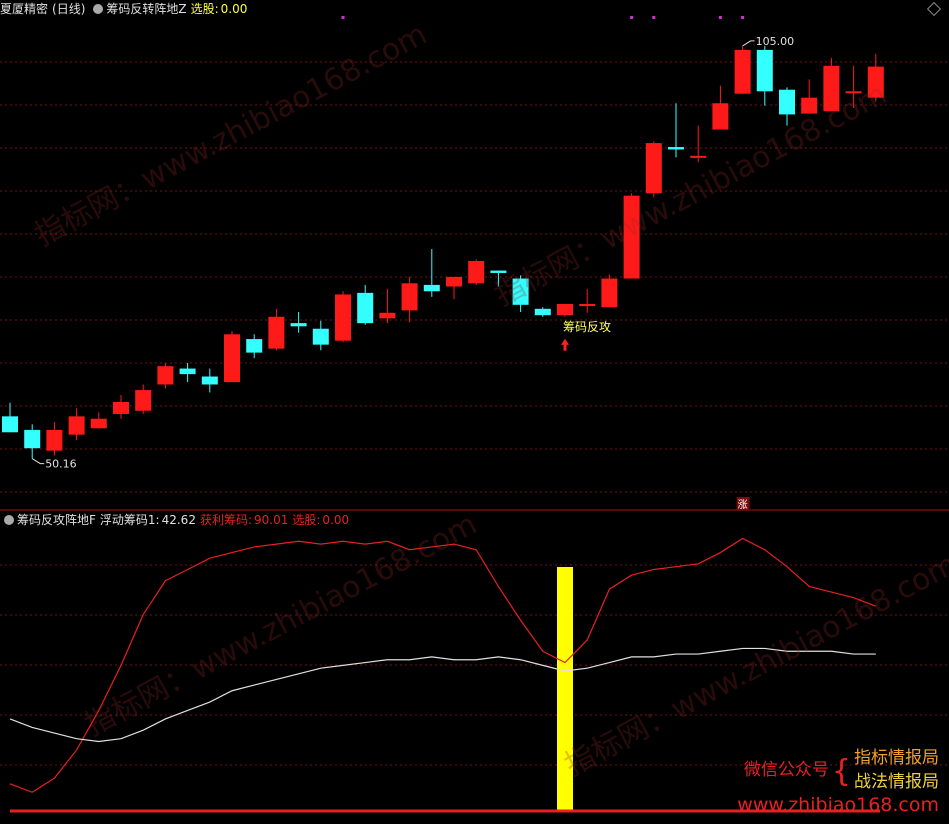  I want to click on up-arrow-icon, so click(565, 344).